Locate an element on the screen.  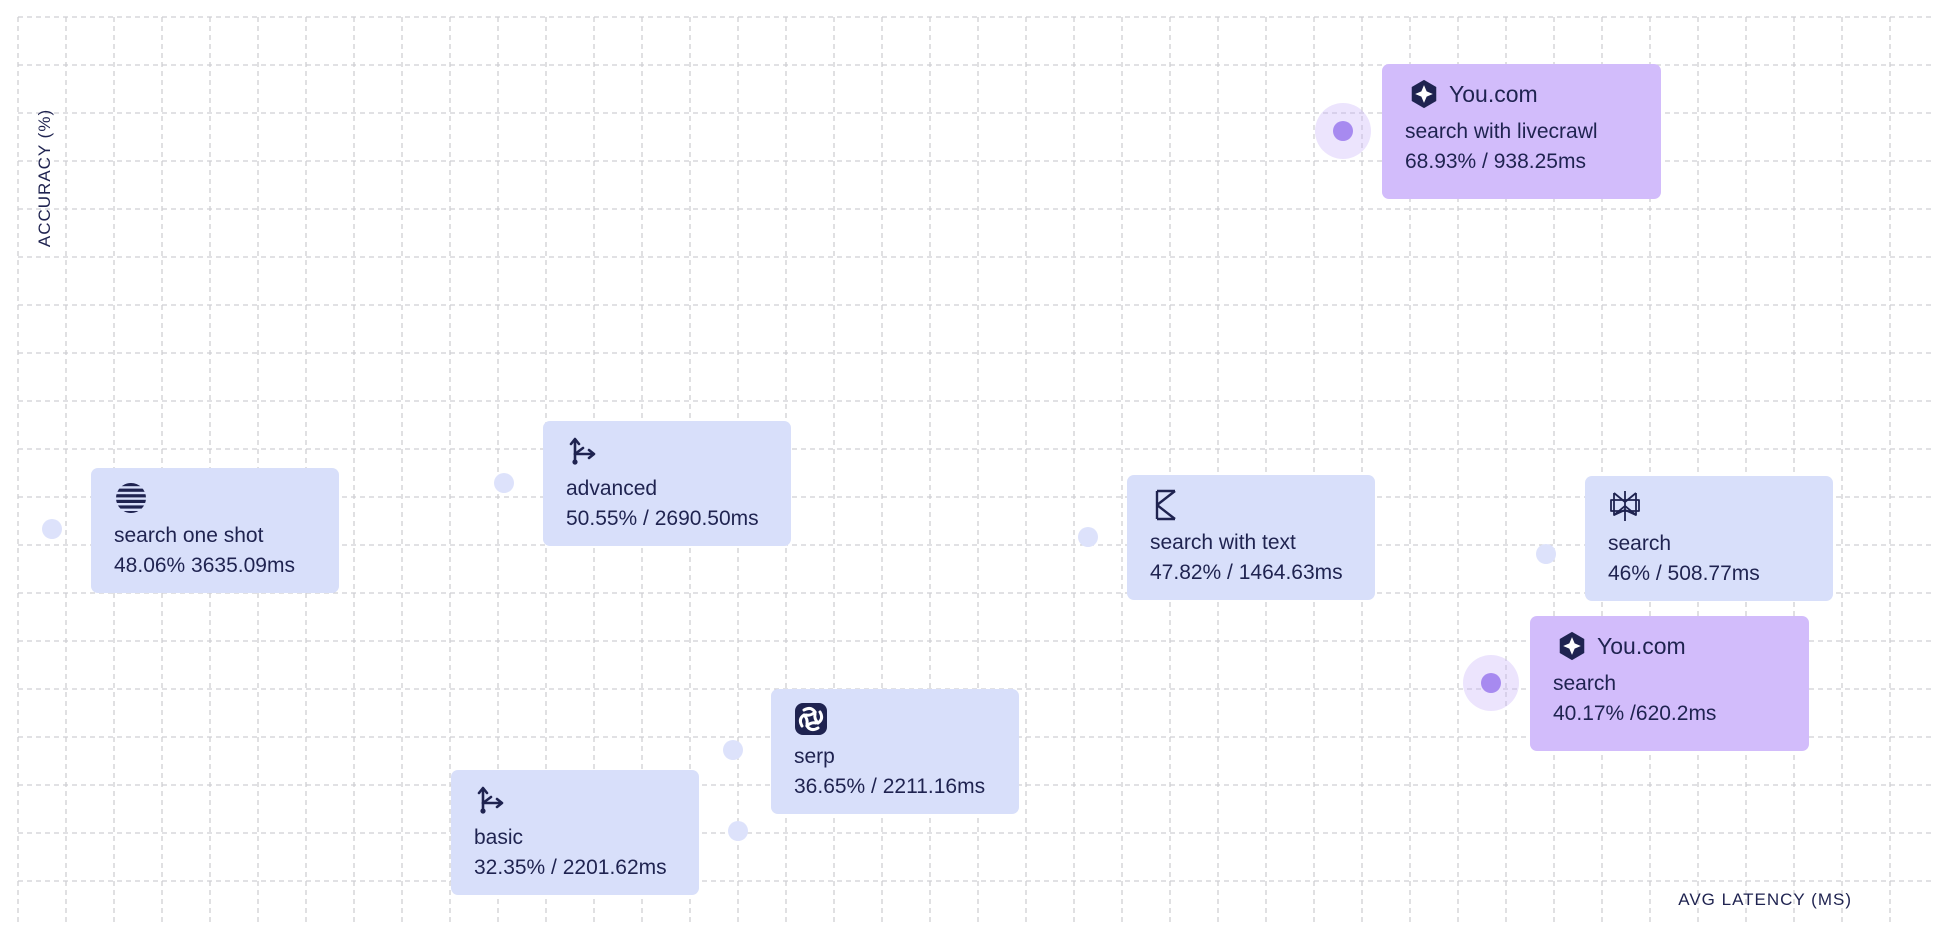
data-point-search-with-text is located at coordinates (1088, 537).